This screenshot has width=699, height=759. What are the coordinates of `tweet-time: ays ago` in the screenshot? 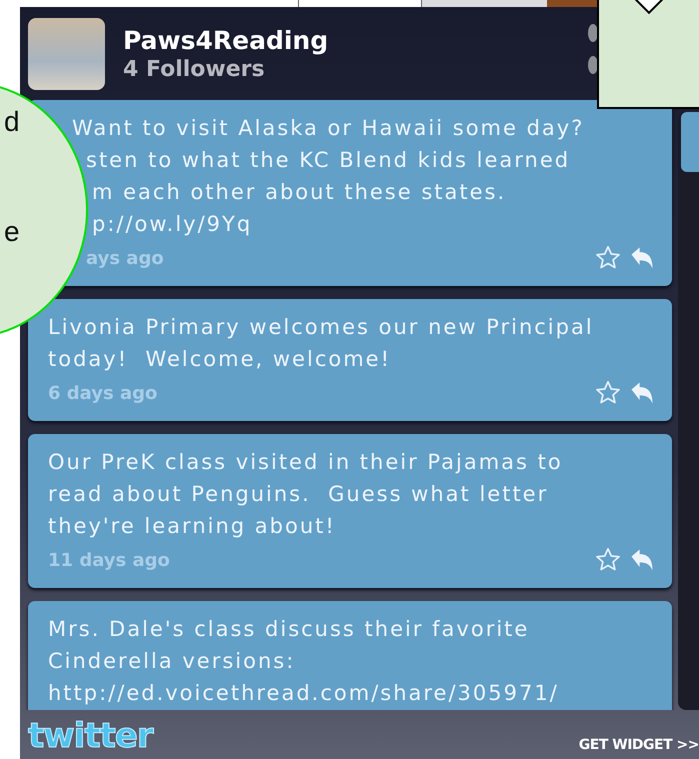 It's located at (125, 258).